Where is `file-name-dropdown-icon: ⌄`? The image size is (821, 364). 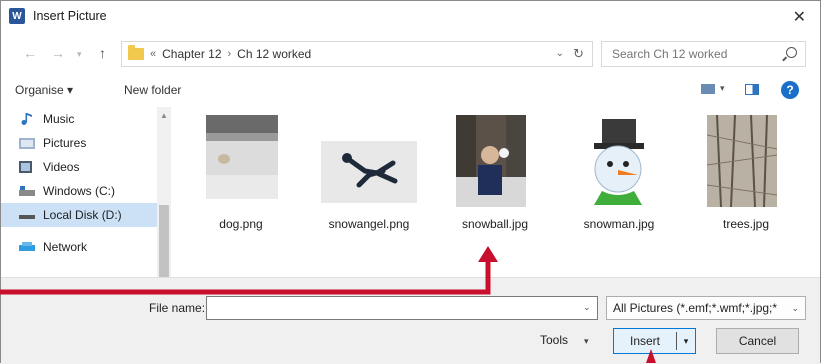
file-name-dropdown-icon: ⌄ is located at coordinates (587, 307).